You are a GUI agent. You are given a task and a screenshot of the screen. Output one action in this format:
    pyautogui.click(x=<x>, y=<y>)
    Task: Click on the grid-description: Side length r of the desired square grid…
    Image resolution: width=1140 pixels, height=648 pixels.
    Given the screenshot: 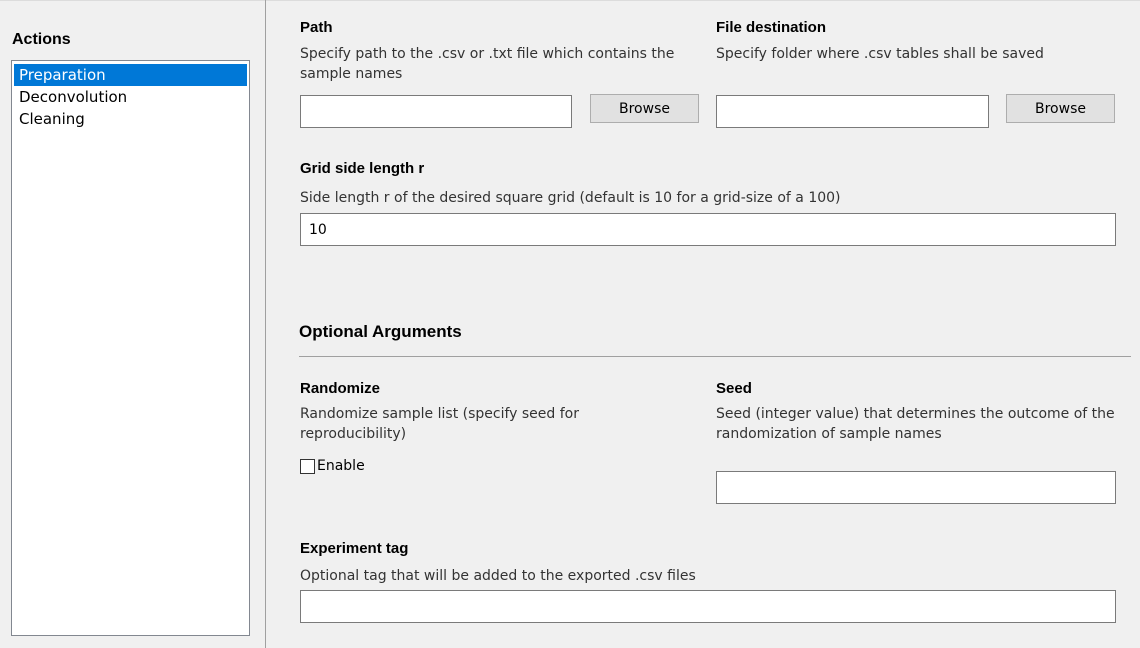 What is the action you would take?
    pyautogui.click(x=570, y=198)
    